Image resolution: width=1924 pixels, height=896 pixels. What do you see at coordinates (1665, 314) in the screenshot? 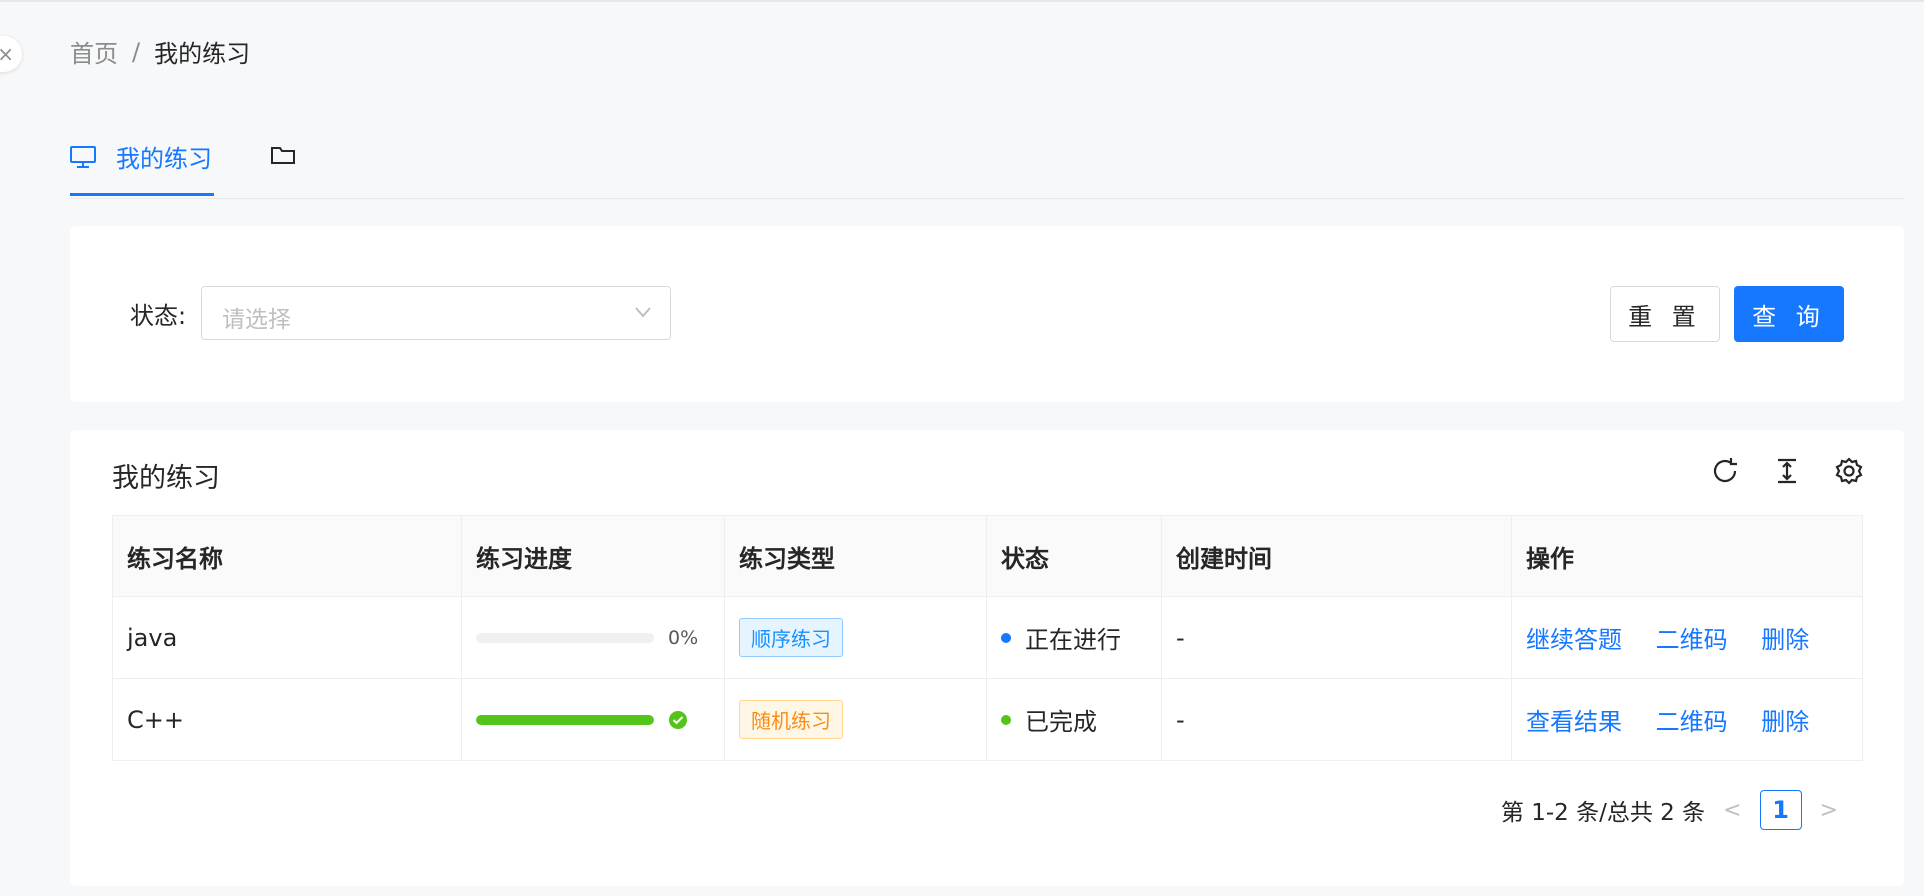
I see `reset-button: 重 置` at bounding box center [1665, 314].